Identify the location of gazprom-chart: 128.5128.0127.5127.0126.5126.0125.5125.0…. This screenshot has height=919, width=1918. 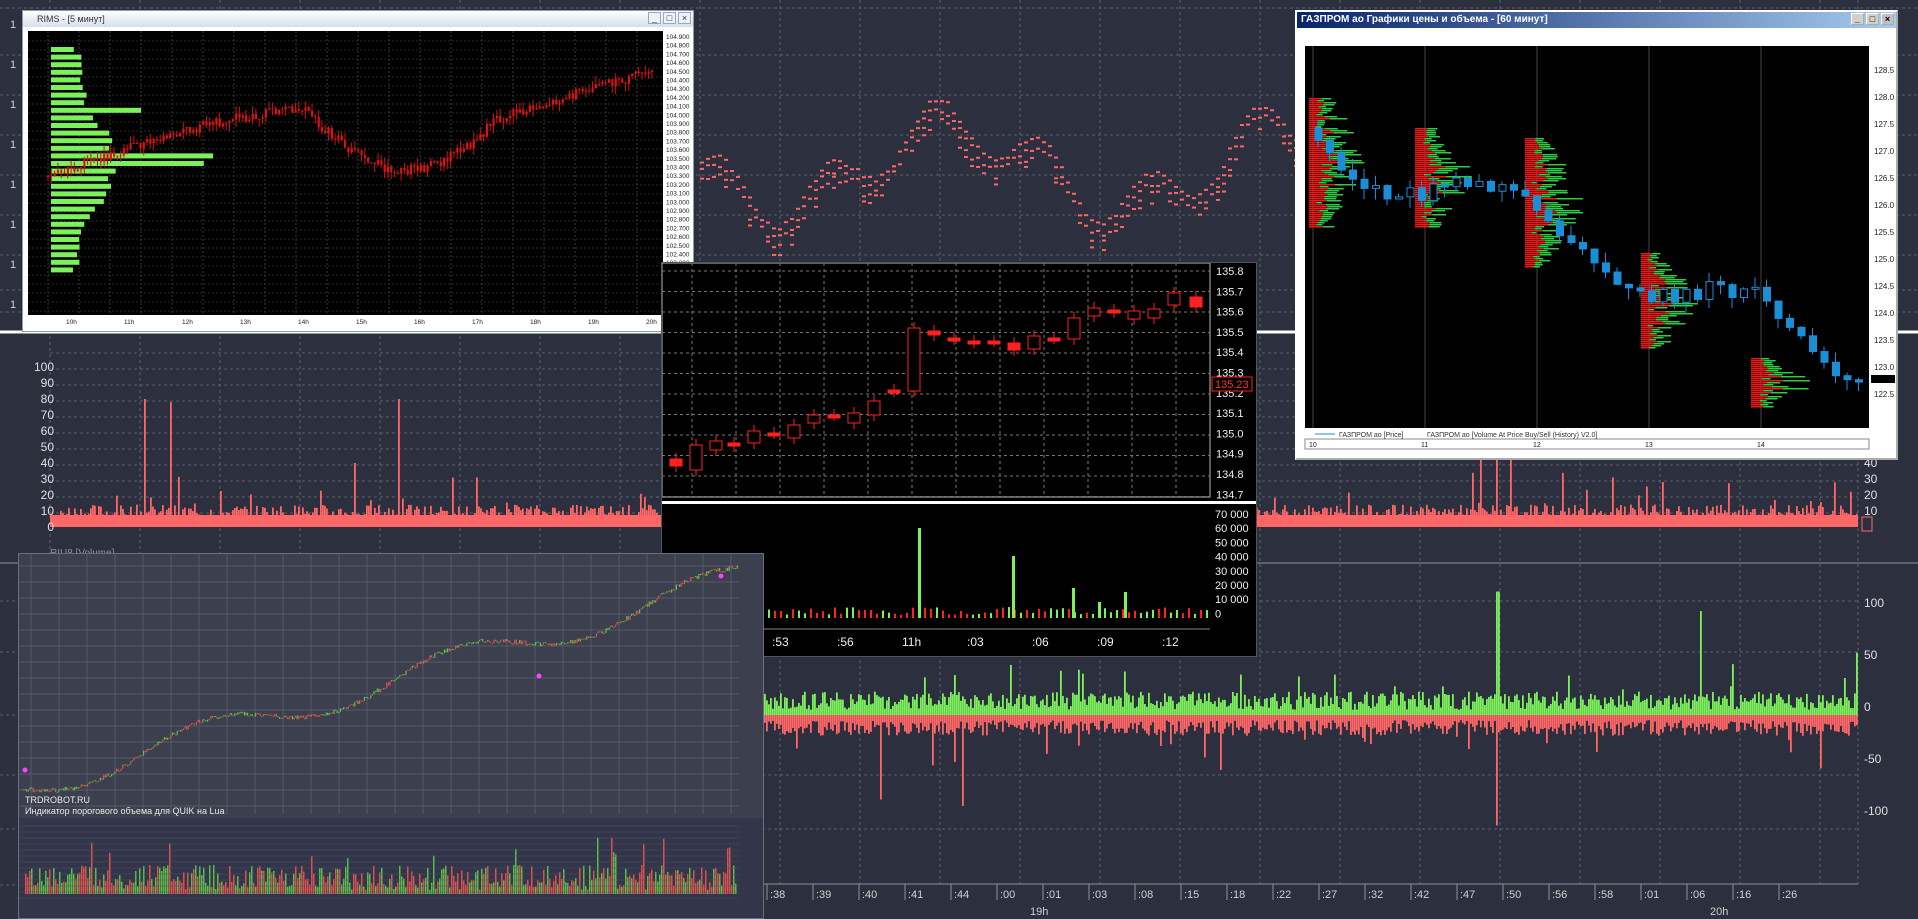
(1596, 243).